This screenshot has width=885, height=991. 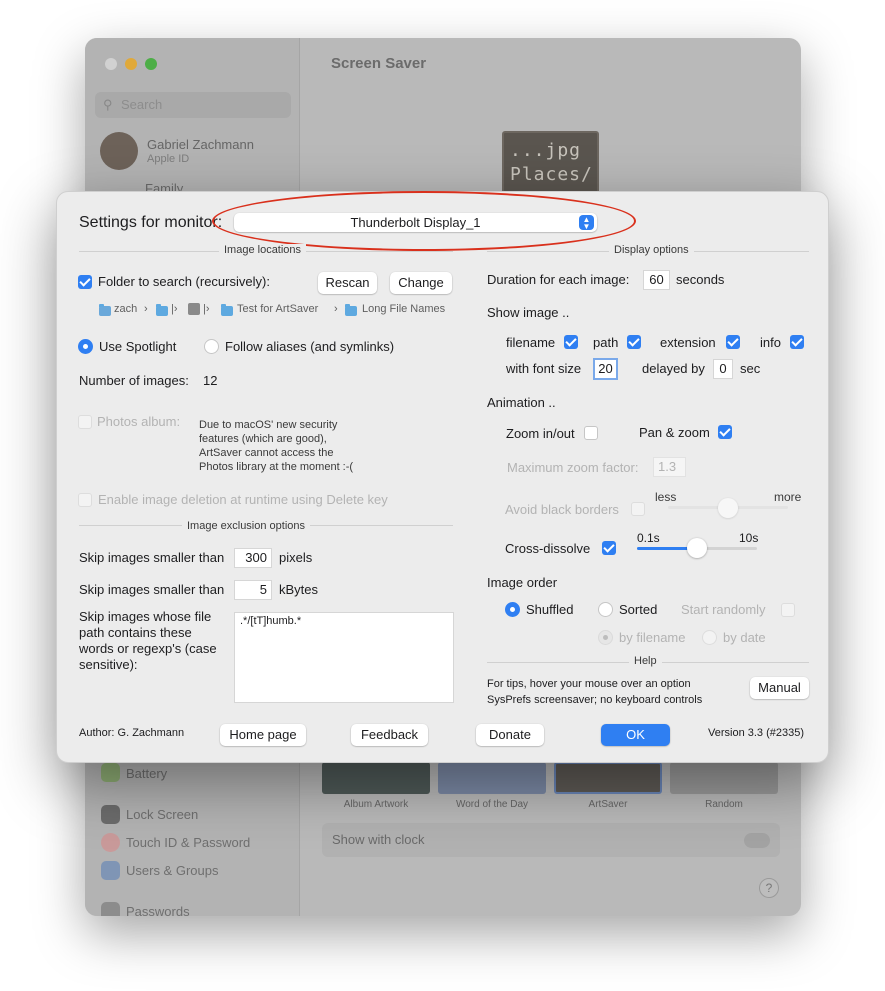 I want to click on close-window-button, so click(x=111, y=64).